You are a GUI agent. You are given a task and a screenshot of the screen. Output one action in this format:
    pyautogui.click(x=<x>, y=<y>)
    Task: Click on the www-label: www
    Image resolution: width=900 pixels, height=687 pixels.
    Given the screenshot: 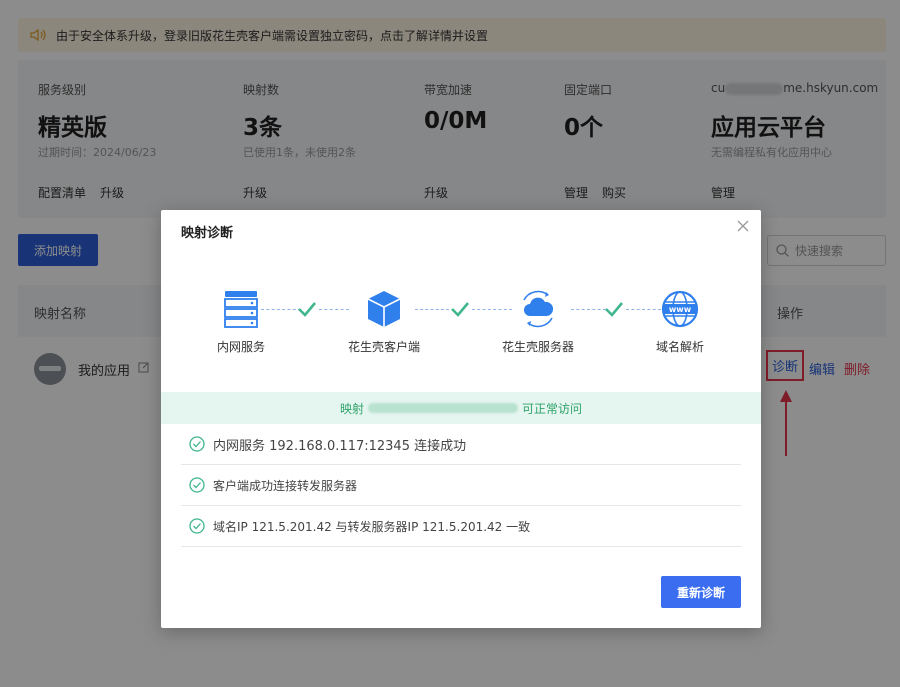 What is the action you would take?
    pyautogui.click(x=680, y=309)
    